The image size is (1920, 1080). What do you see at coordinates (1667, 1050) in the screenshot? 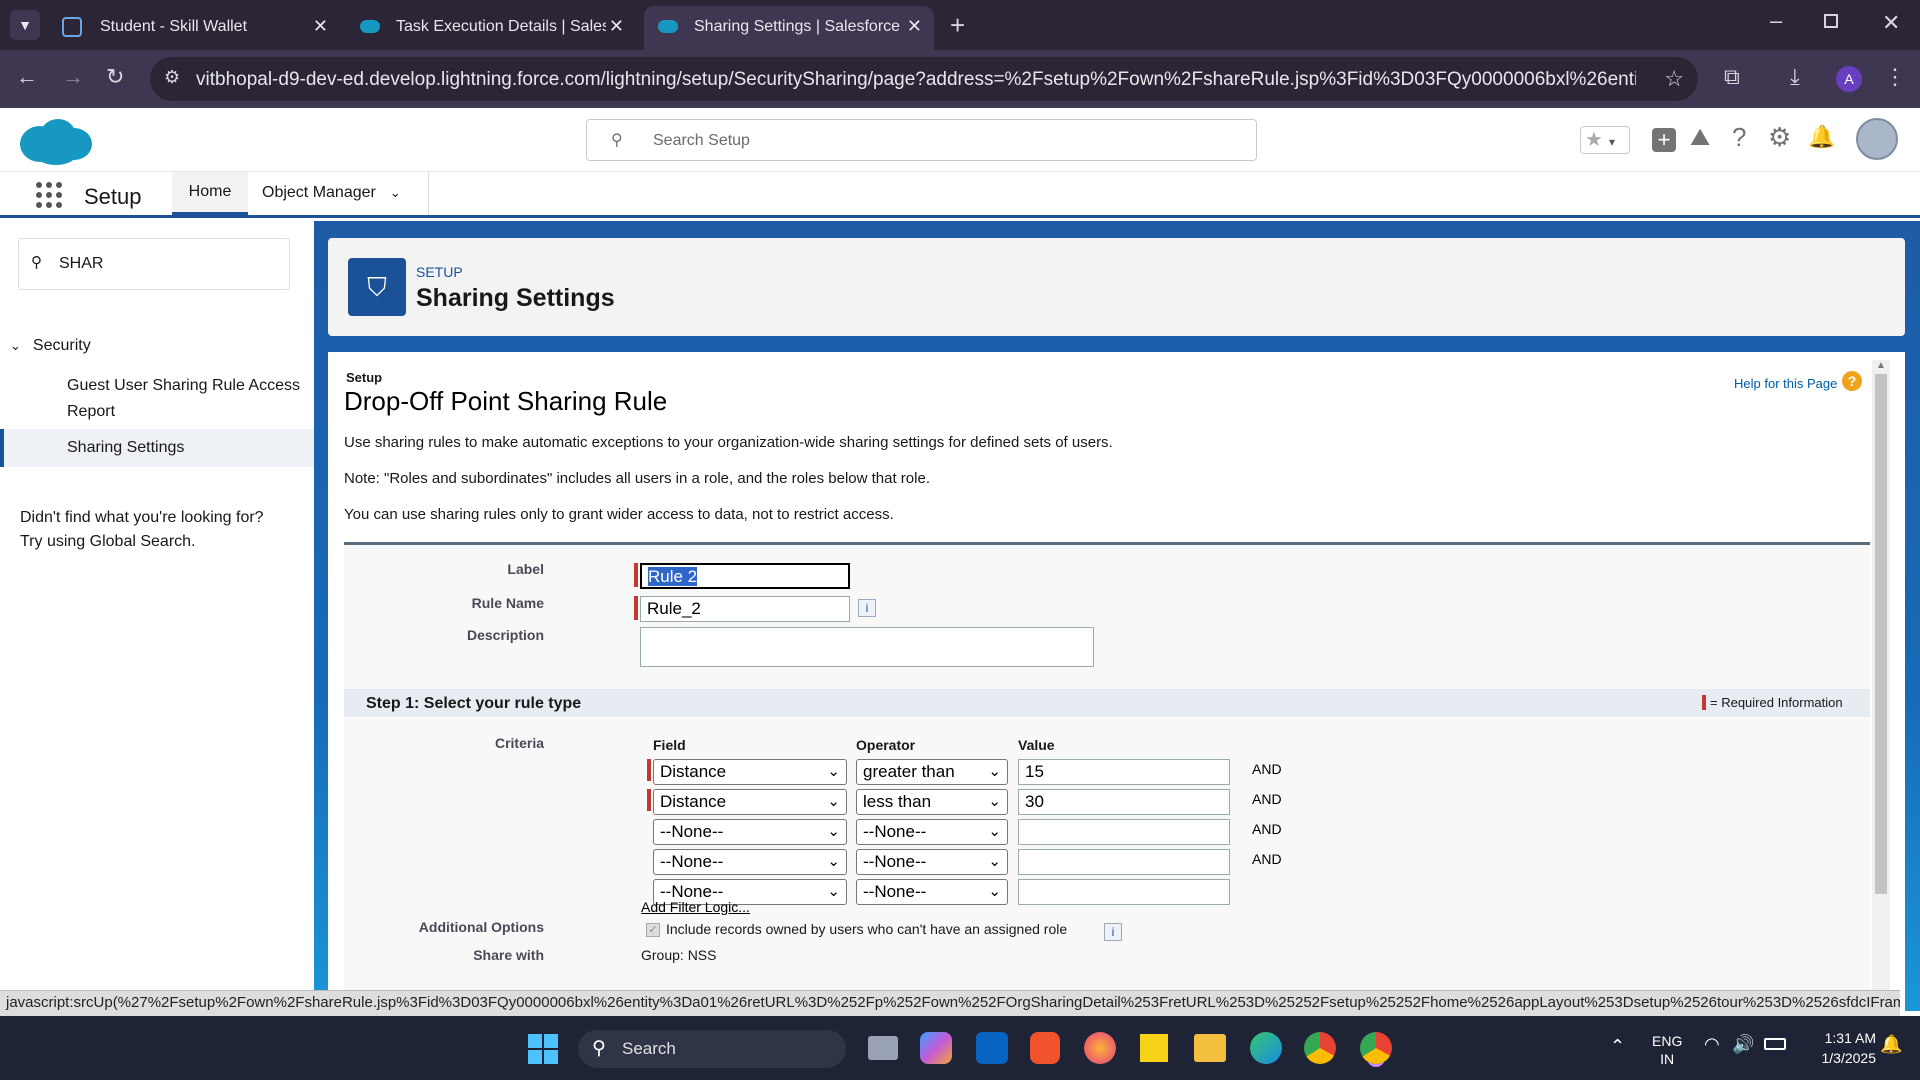
I see `language-indicator: ENG IN` at bounding box center [1667, 1050].